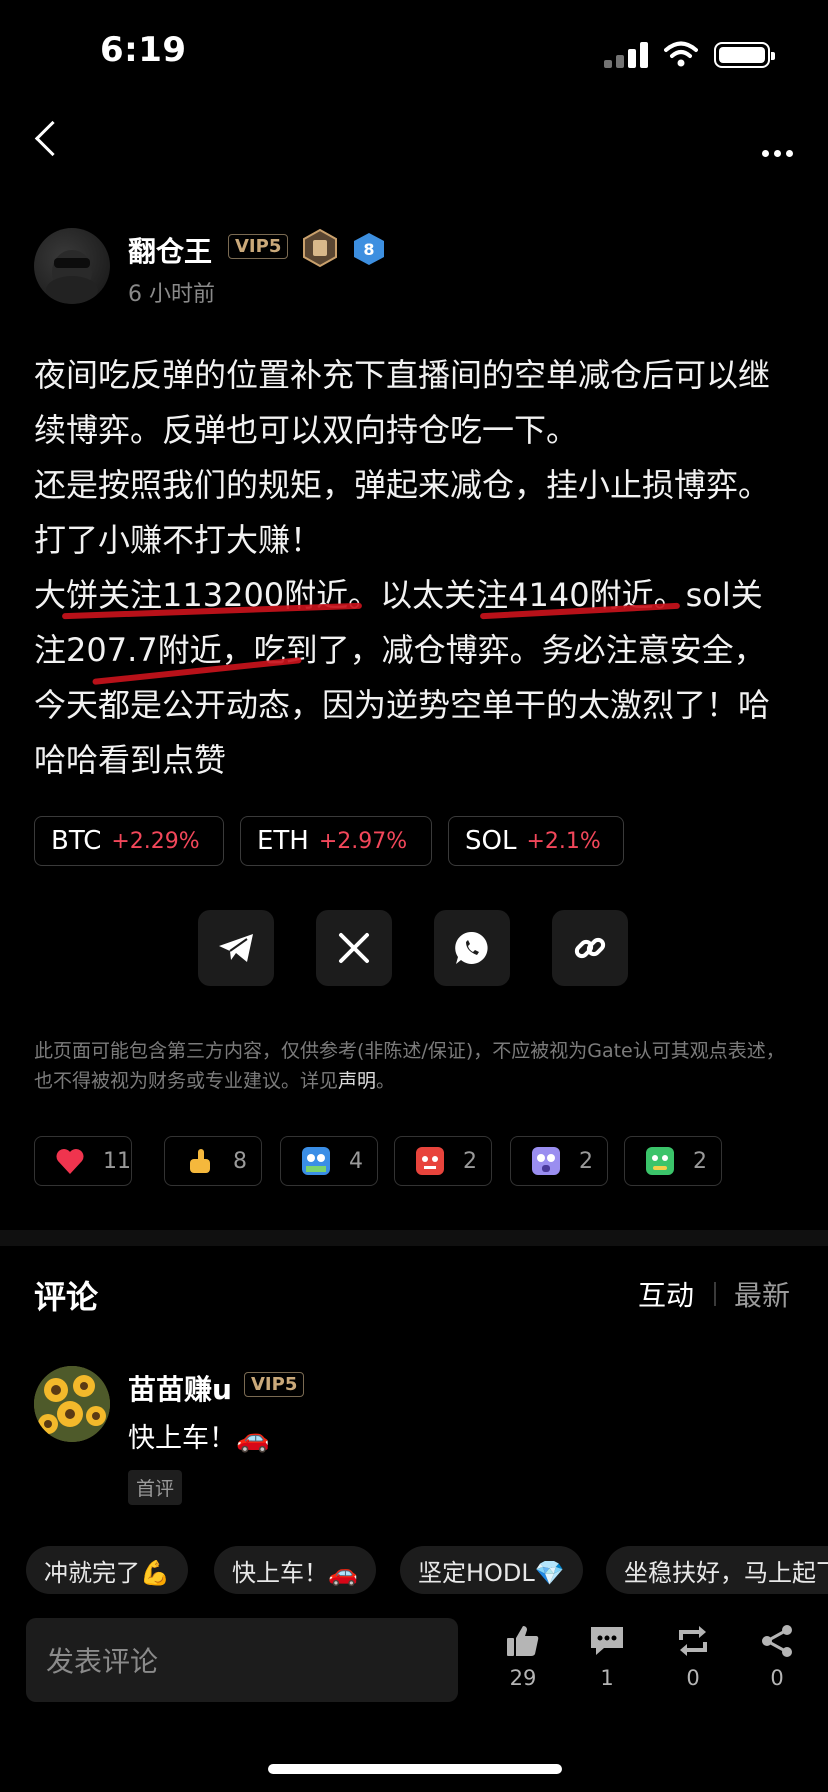  Describe the element at coordinates (242, 1660) in the screenshot. I see `comment-input: 发表评论` at that location.